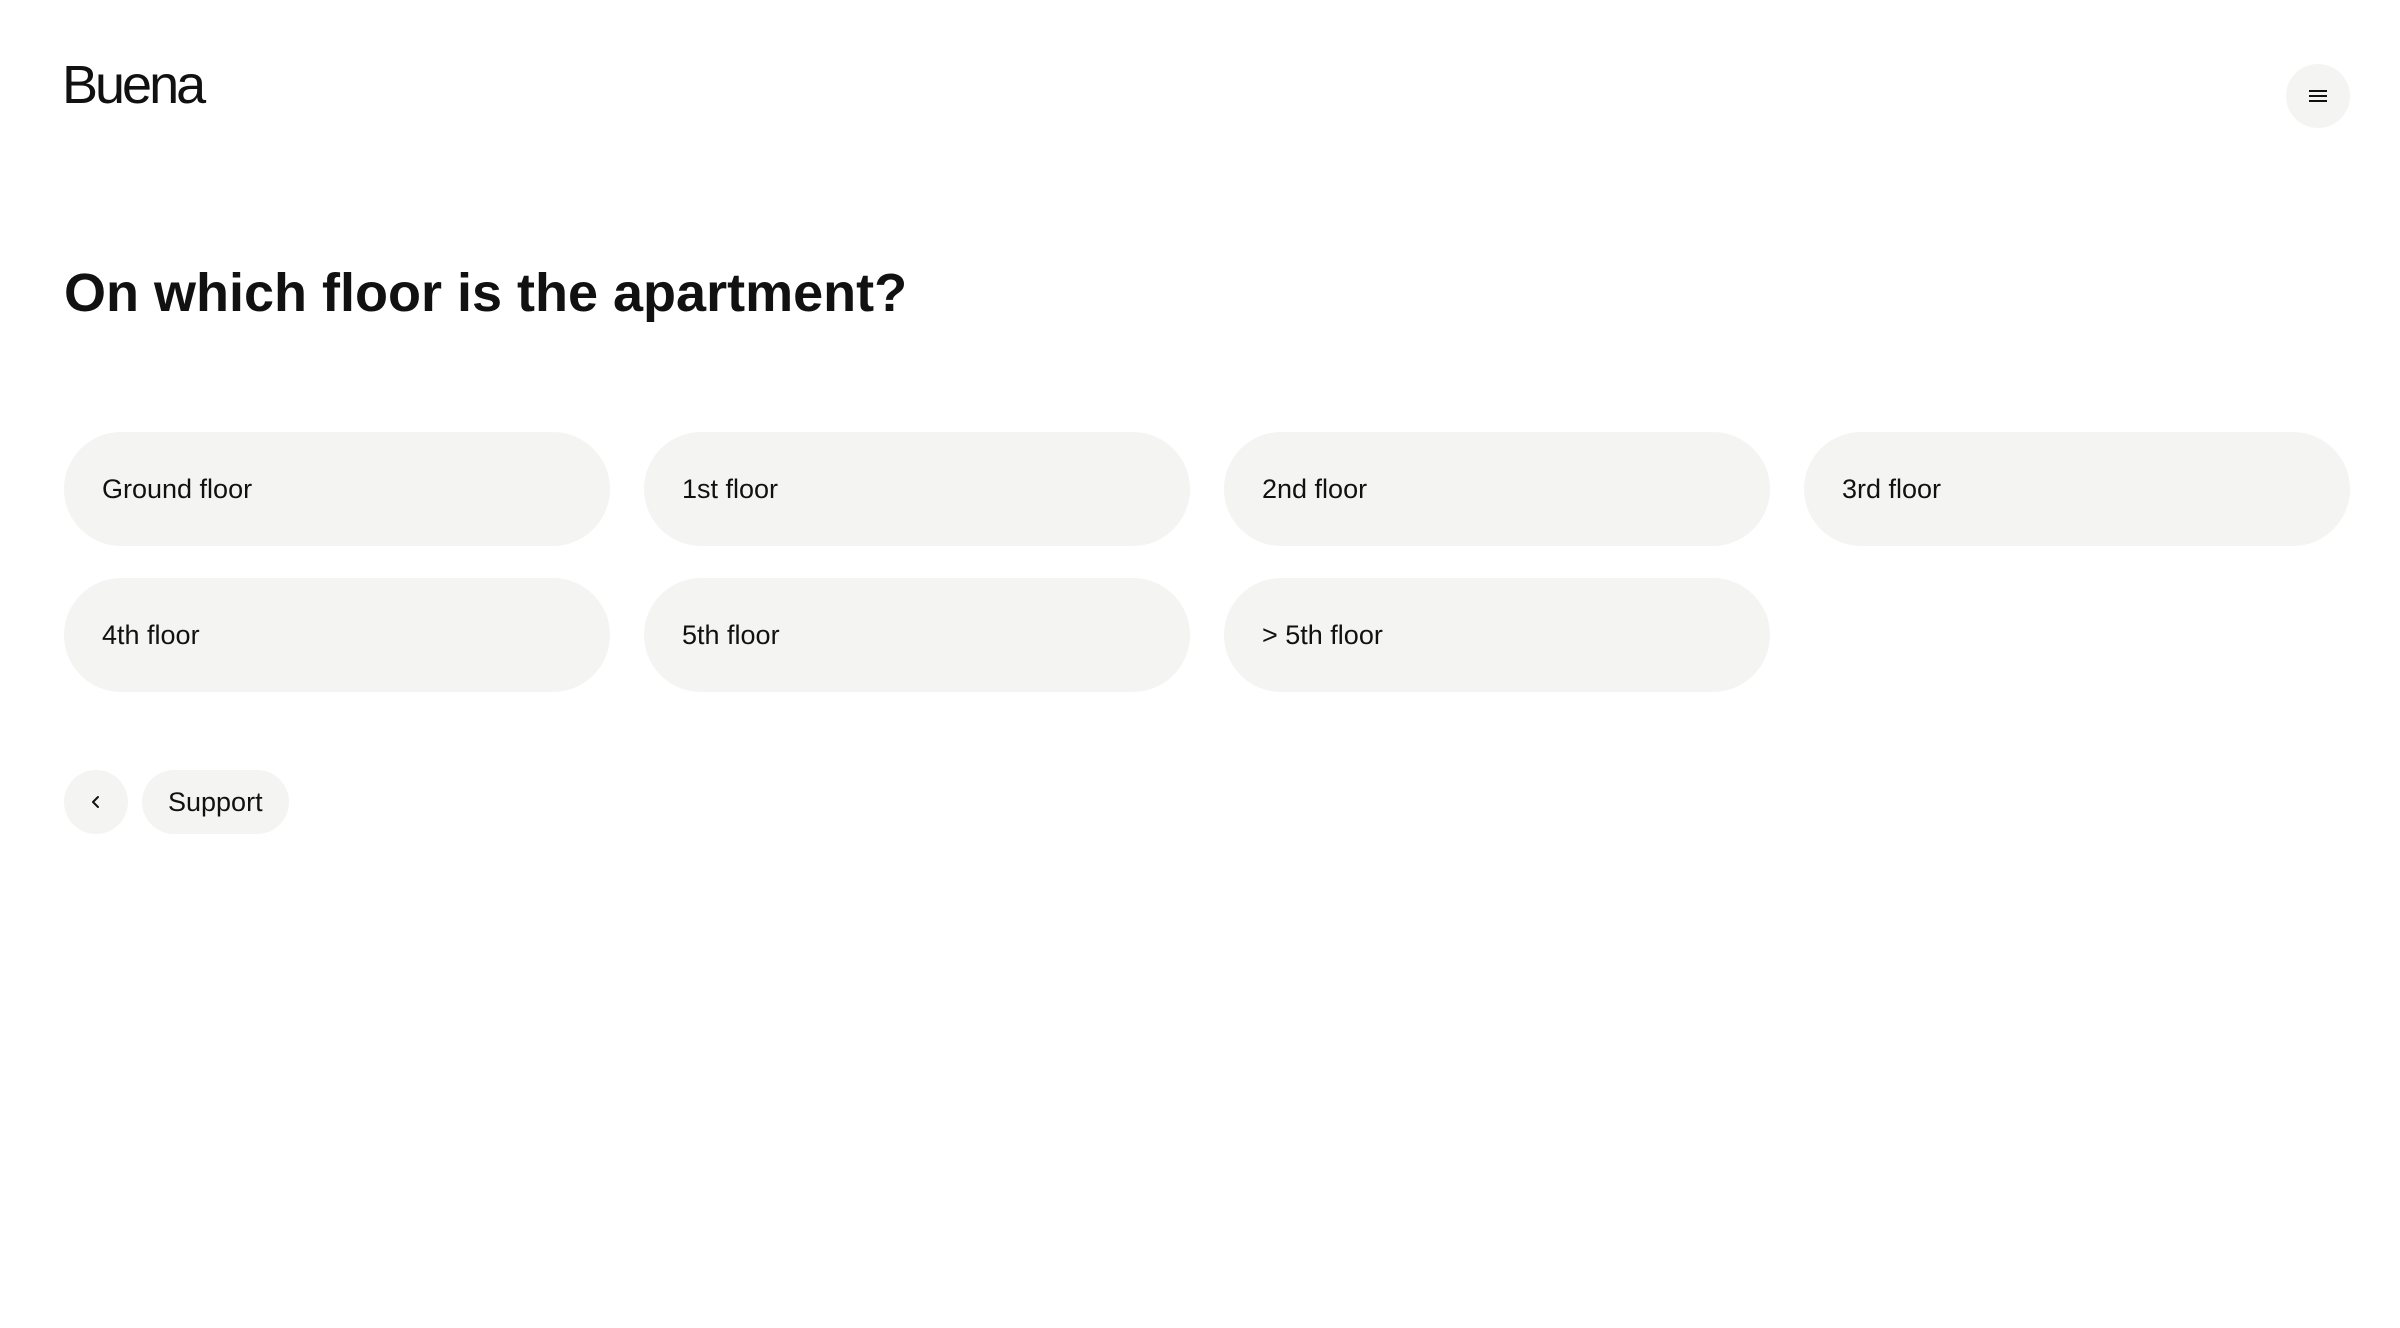 The image size is (2400, 1328). I want to click on page-title: On which floor is the apartment?, so click(486, 293).